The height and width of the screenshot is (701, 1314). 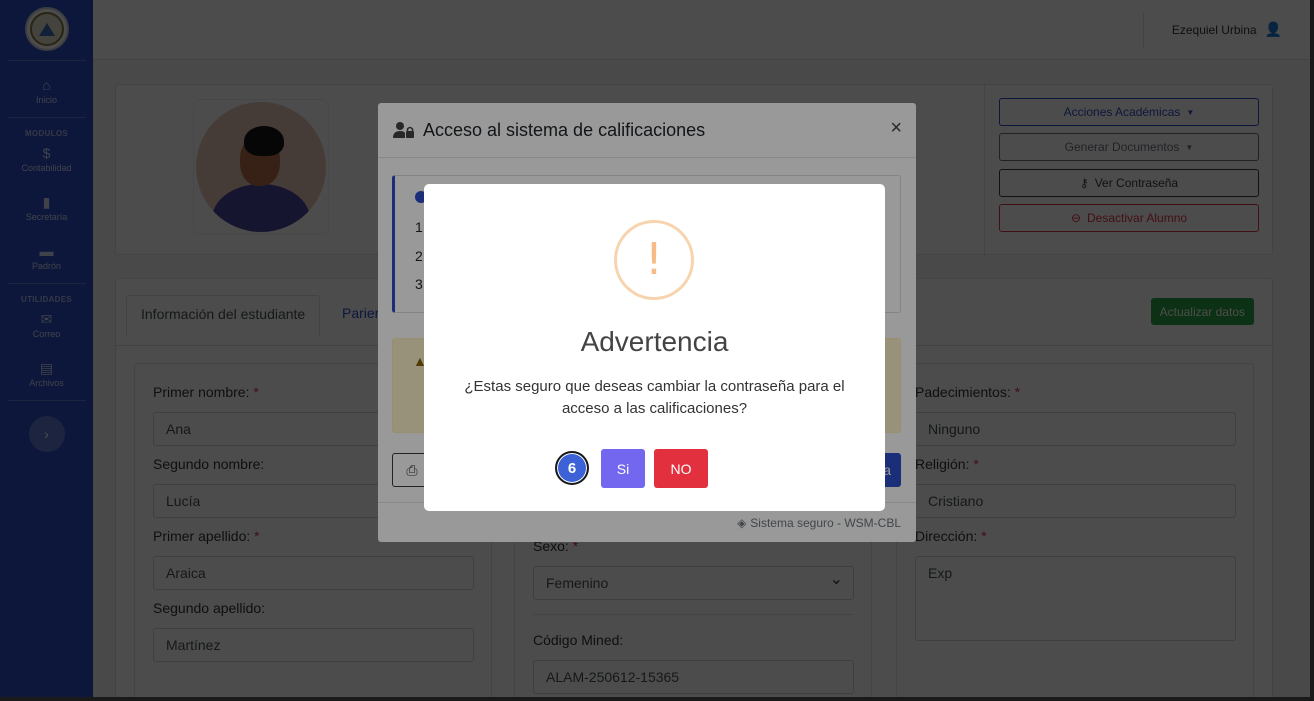 I want to click on confirm-button: Si, so click(x=623, y=468).